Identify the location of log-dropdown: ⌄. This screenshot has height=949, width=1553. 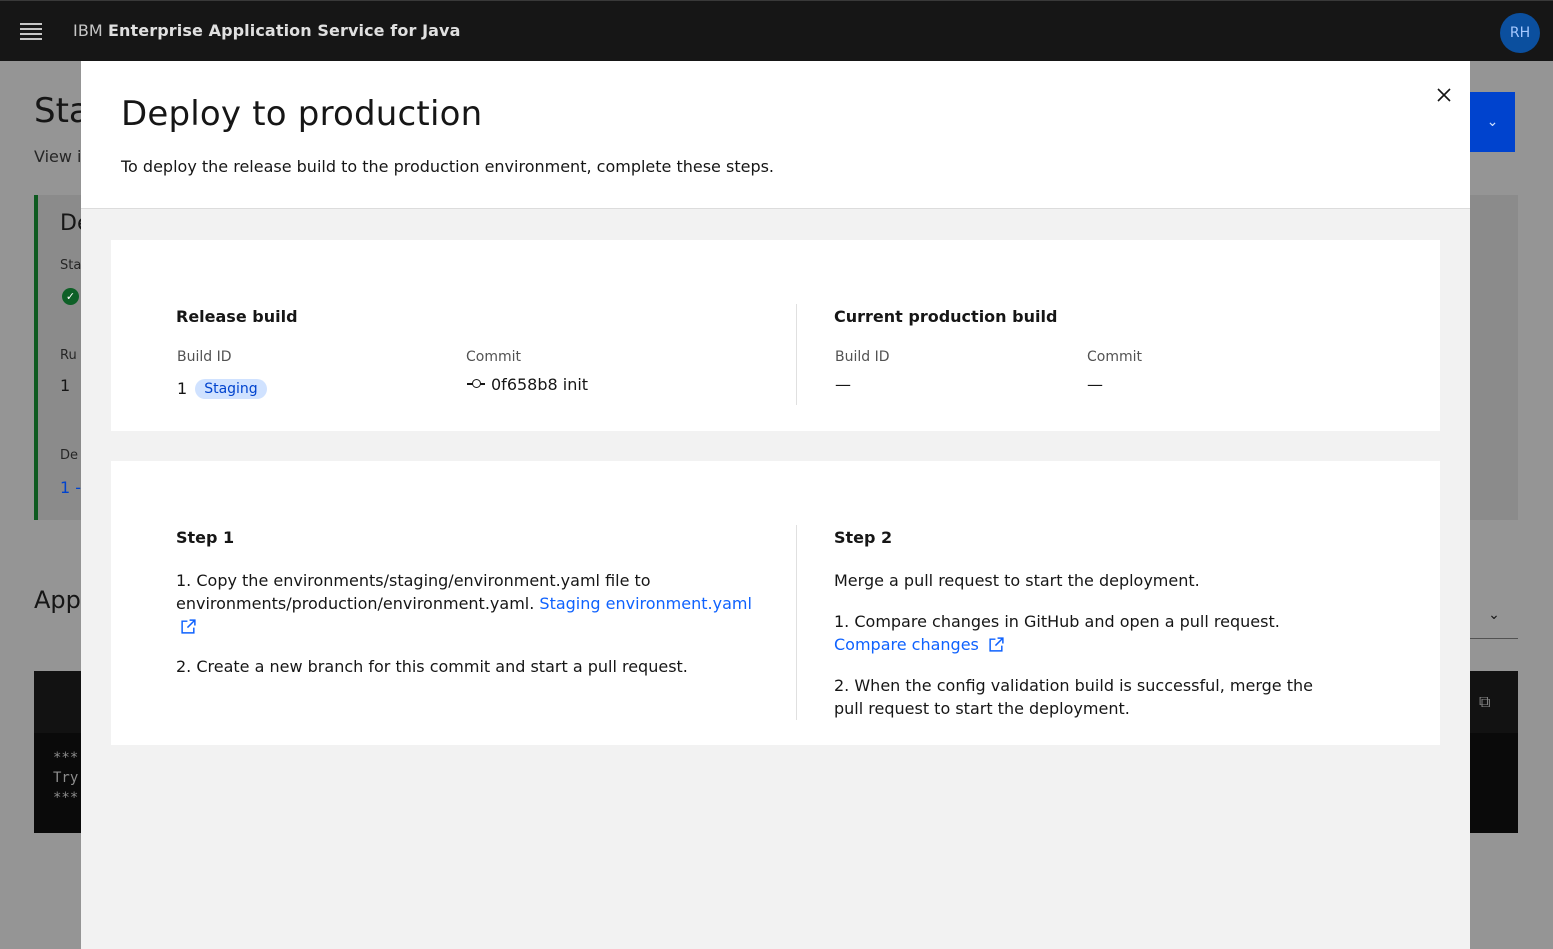
(1494, 615).